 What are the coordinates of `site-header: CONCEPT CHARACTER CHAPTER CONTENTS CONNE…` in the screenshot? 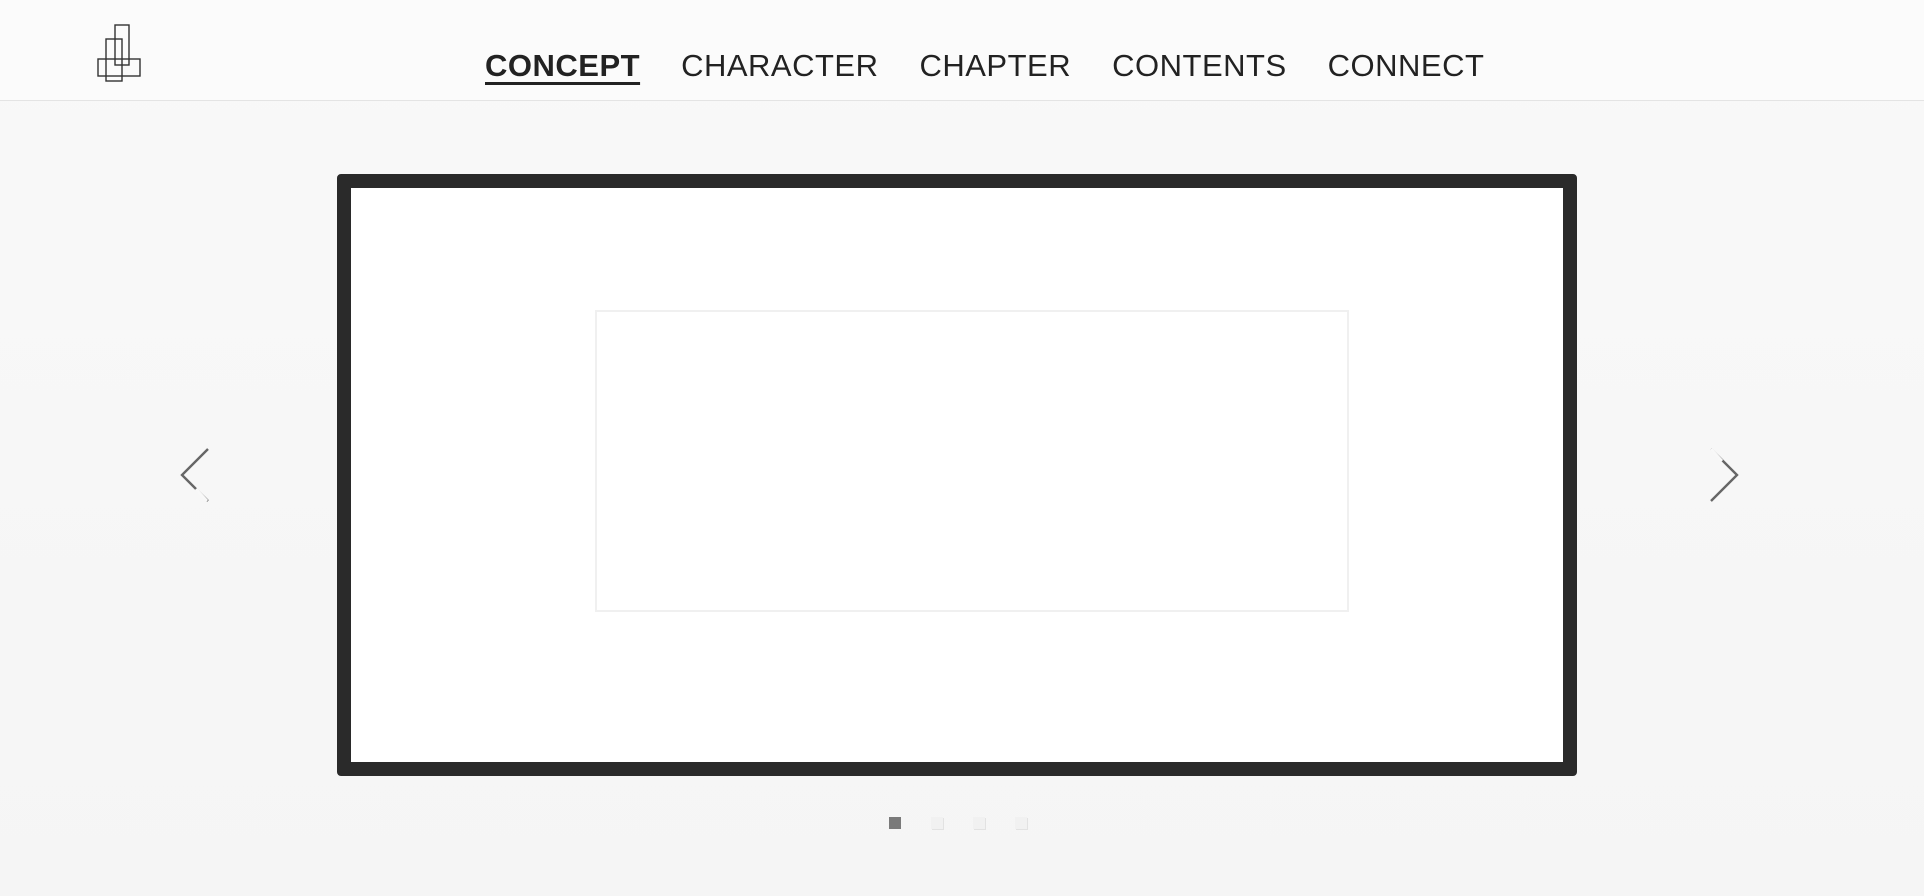 It's located at (962, 50).